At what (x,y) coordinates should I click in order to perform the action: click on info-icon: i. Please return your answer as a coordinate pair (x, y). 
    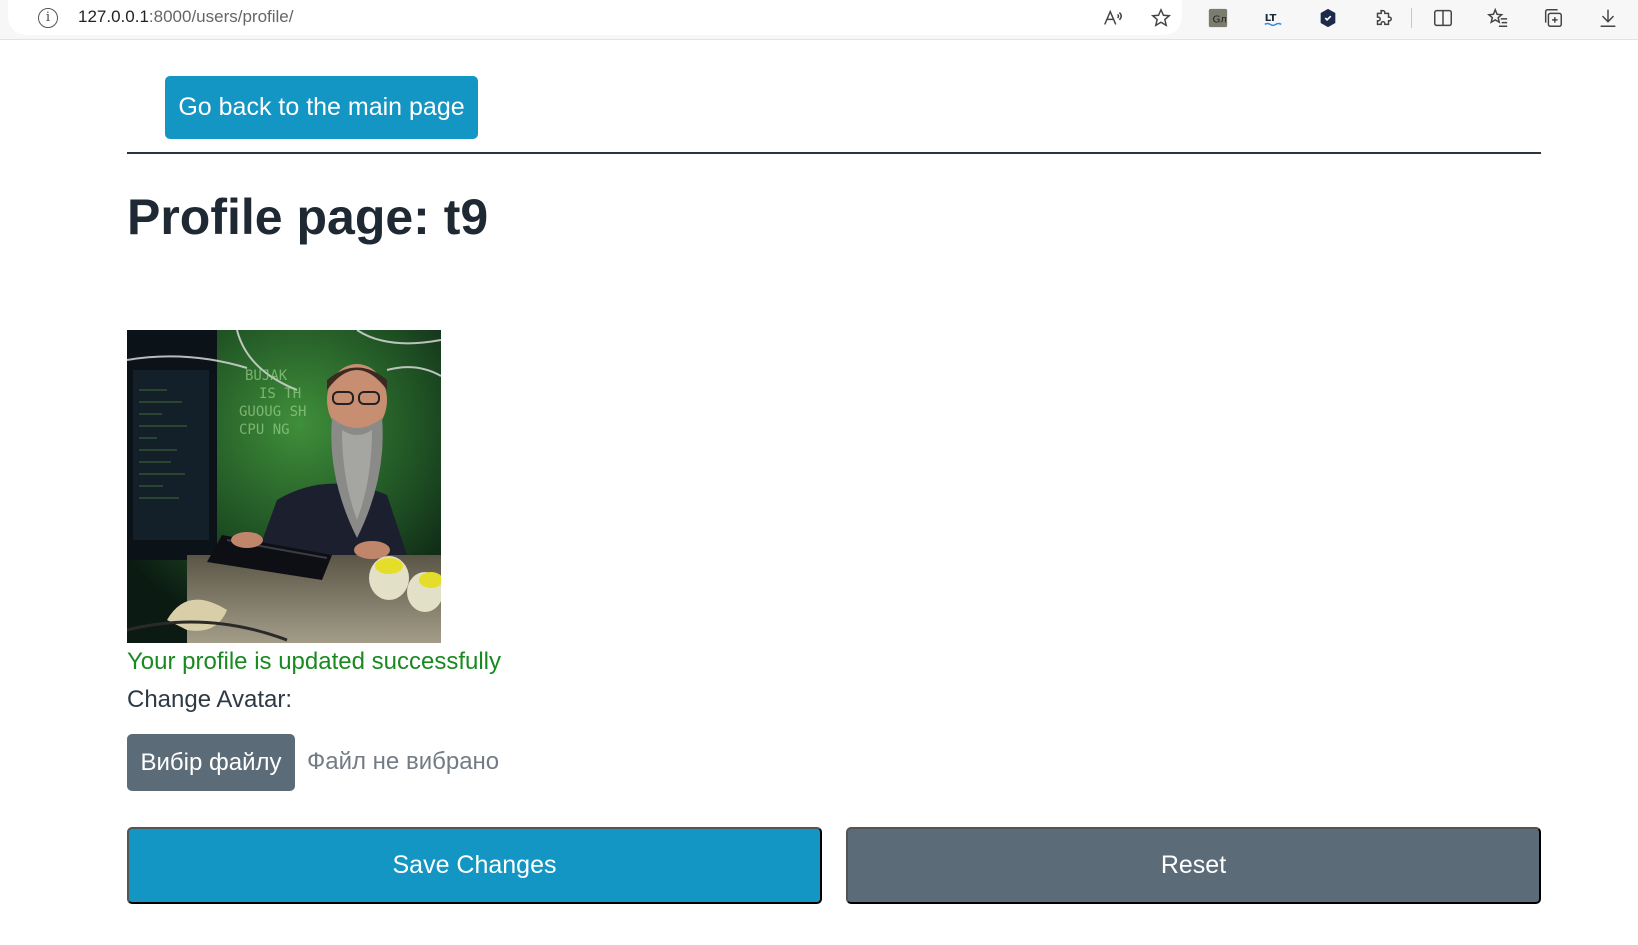
    Looking at the image, I should click on (48, 18).